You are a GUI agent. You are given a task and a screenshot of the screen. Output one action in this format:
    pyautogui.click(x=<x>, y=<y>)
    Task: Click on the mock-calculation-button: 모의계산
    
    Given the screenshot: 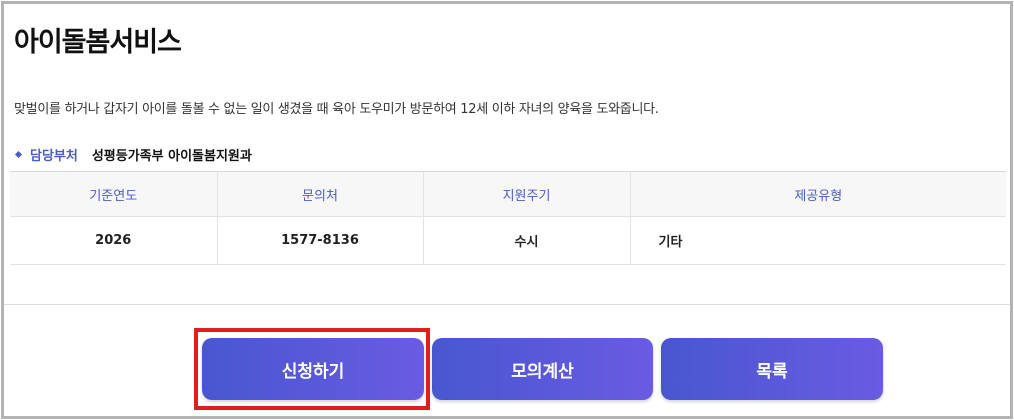 What is the action you would take?
    pyautogui.click(x=542, y=369)
    